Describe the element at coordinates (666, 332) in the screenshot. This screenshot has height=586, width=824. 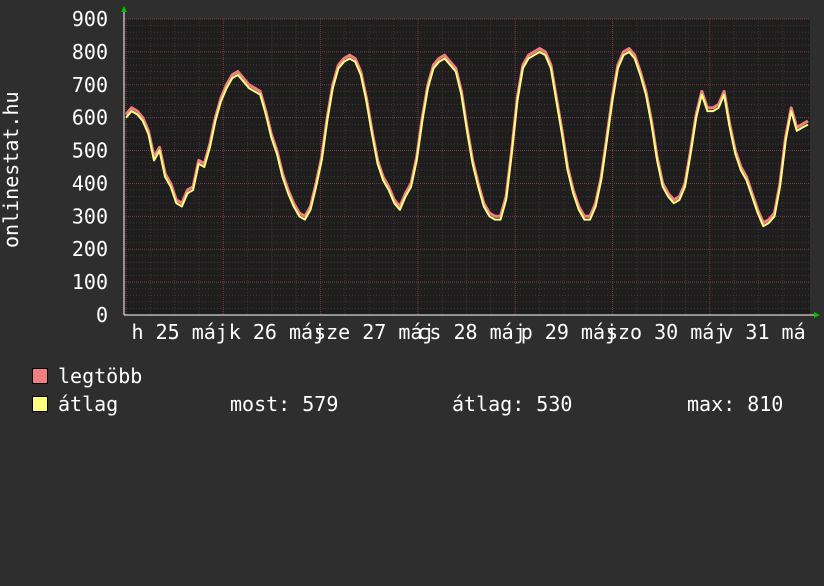
I see `x-tick-label: szo 30 máj` at that location.